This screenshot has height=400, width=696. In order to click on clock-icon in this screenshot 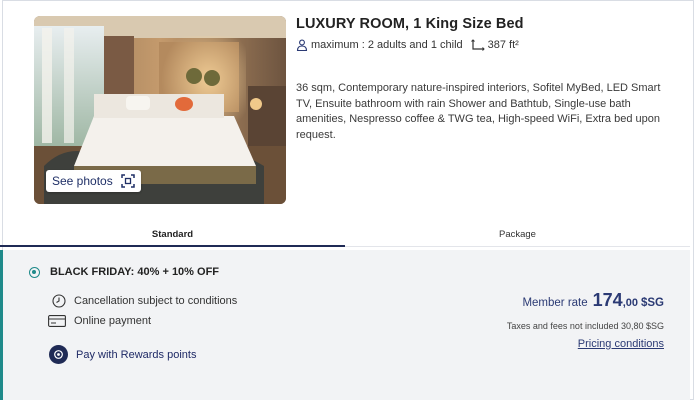, I will do `click(59, 301)`.